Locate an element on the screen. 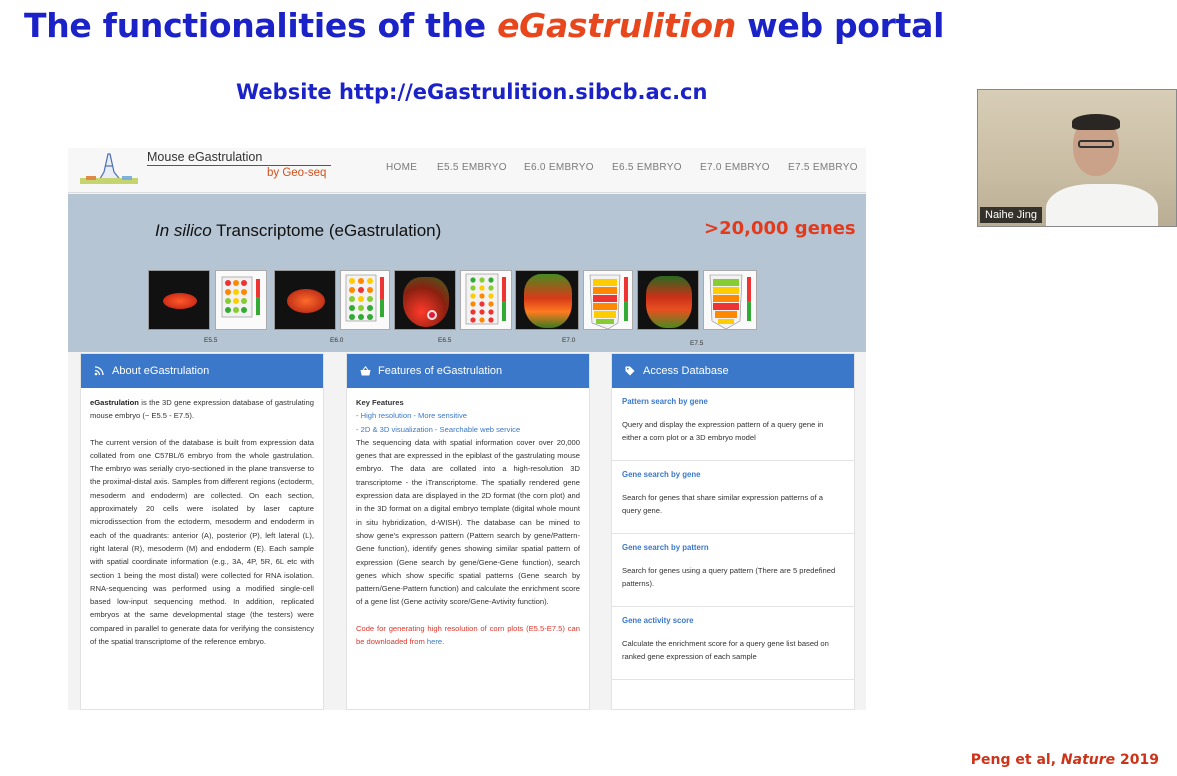 The image size is (1177, 776). access-item-title: Gene search by gene is located at coordinates (733, 474).